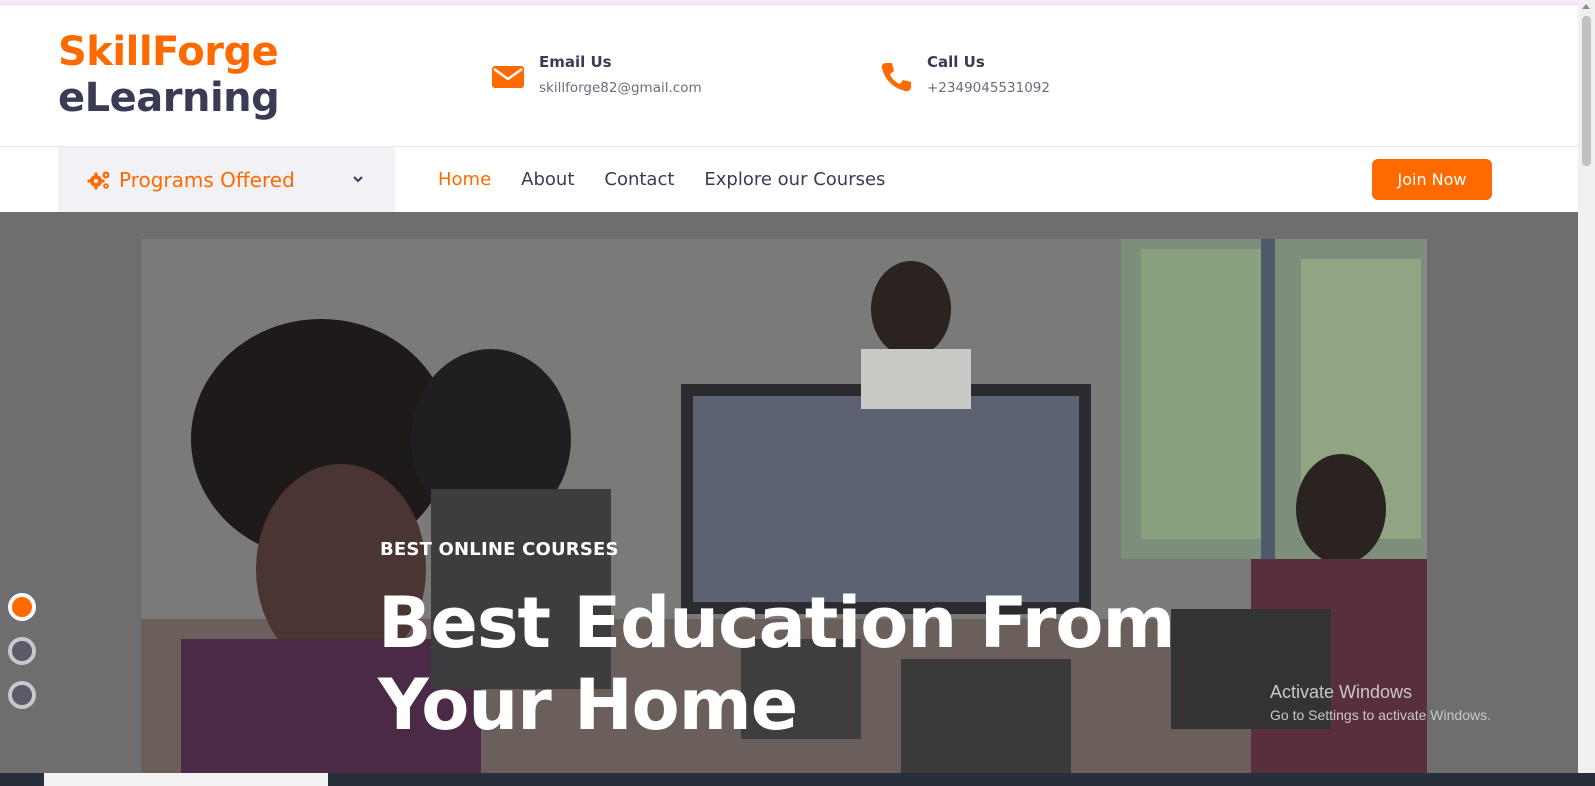  Describe the element at coordinates (620, 88) in the screenshot. I see `email-value: skillforge82@gmail.com` at that location.